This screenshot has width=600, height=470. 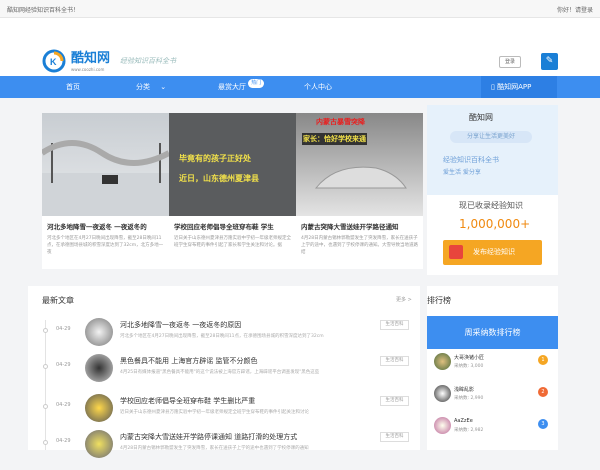 I want to click on publish-label: 发布经验知识, so click(x=494, y=252).